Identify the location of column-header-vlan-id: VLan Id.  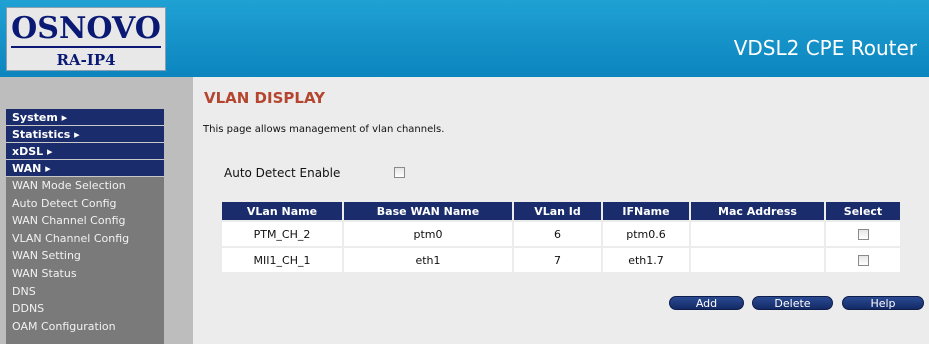
(557, 211).